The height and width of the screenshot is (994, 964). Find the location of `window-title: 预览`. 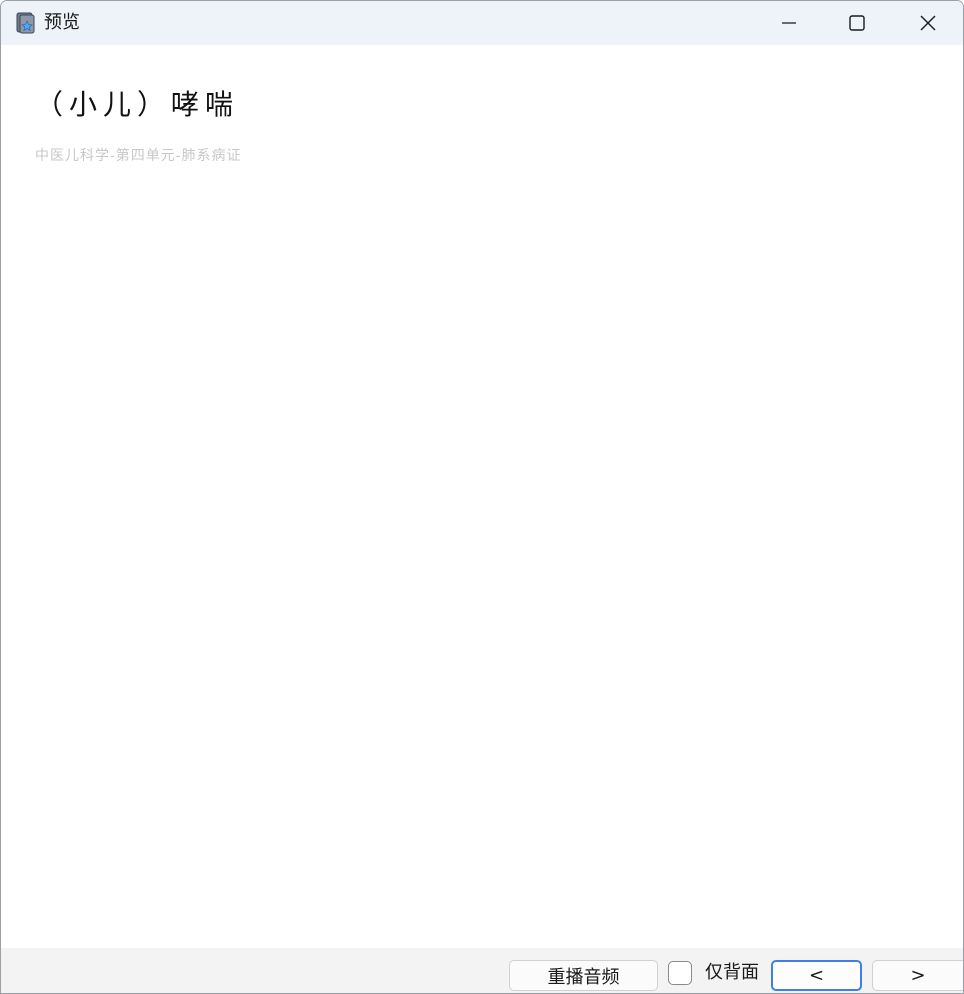

window-title: 预览 is located at coordinates (62, 22).